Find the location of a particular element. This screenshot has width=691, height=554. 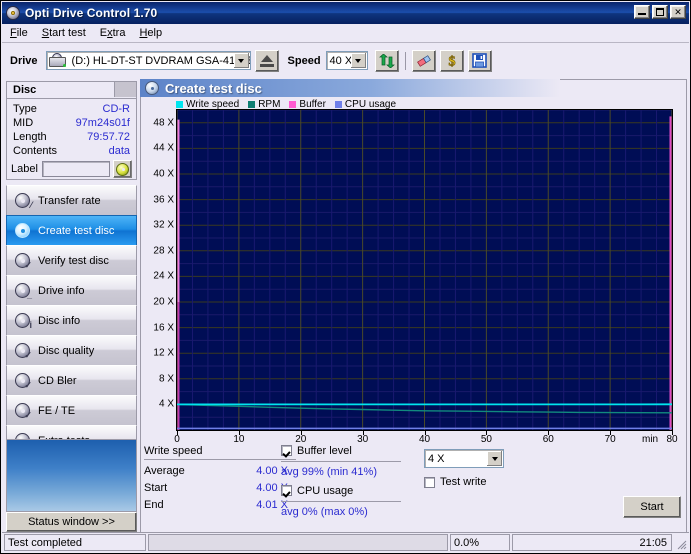

dollar-icon: $ is located at coordinates (452, 61).